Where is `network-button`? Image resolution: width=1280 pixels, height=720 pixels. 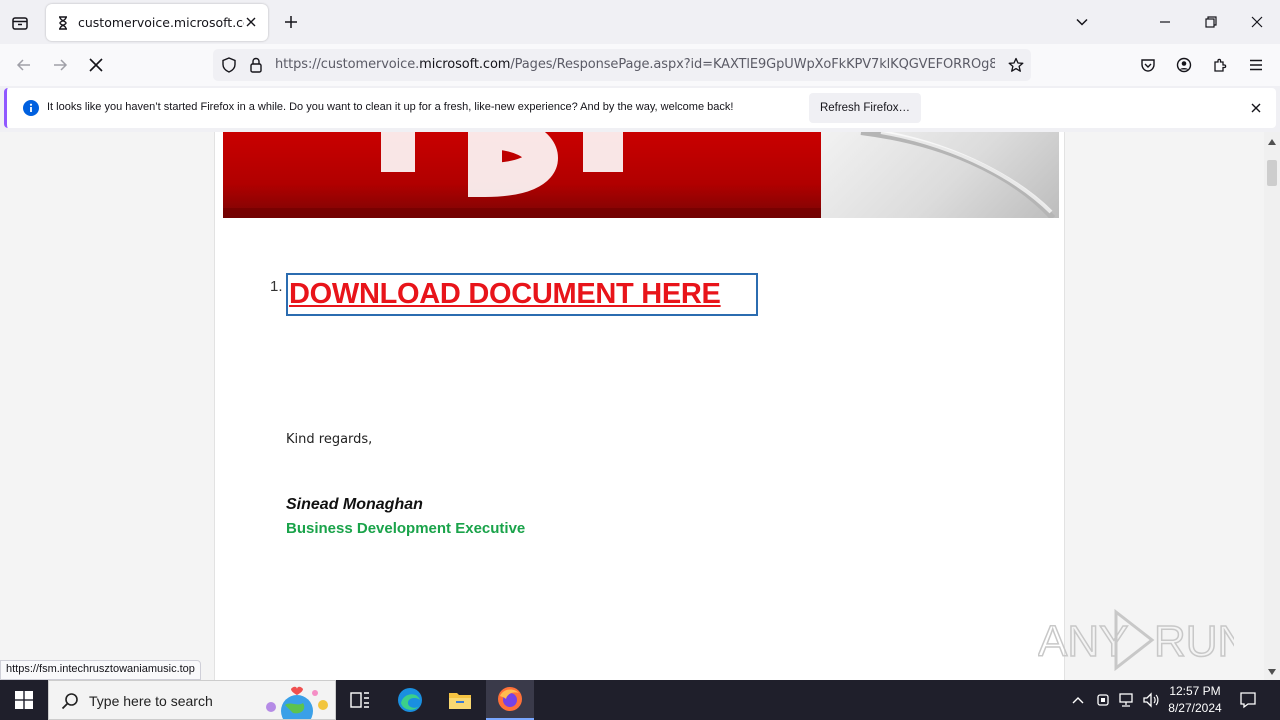
network-button is located at coordinates (1127, 700).